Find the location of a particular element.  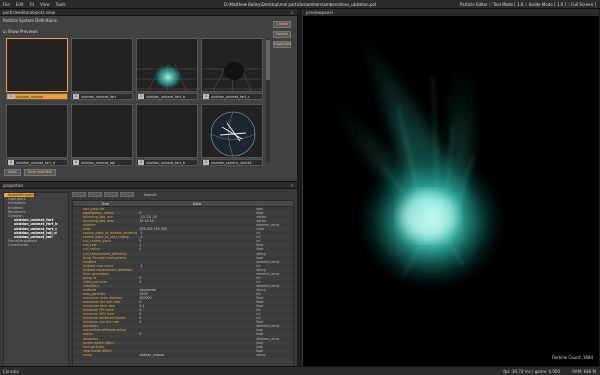

preview-label: ukddan_unbeat_tail is located at coordinates (98, 162).